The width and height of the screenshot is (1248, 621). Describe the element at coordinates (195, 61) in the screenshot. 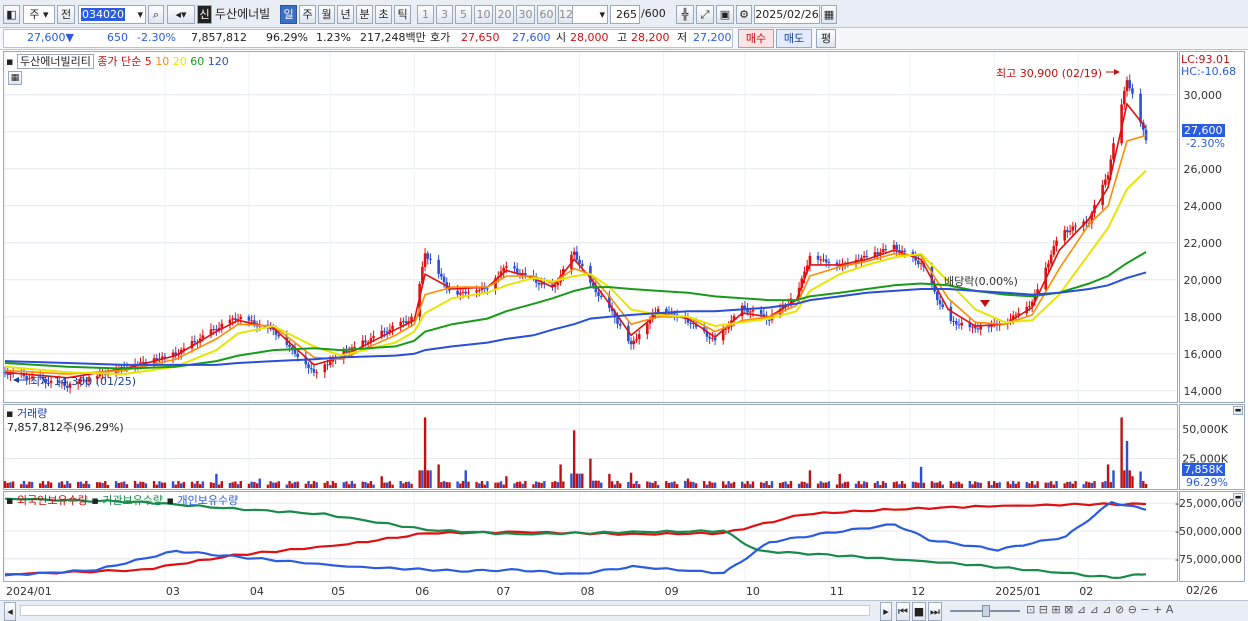

I see `legend-ma-60: 60` at that location.